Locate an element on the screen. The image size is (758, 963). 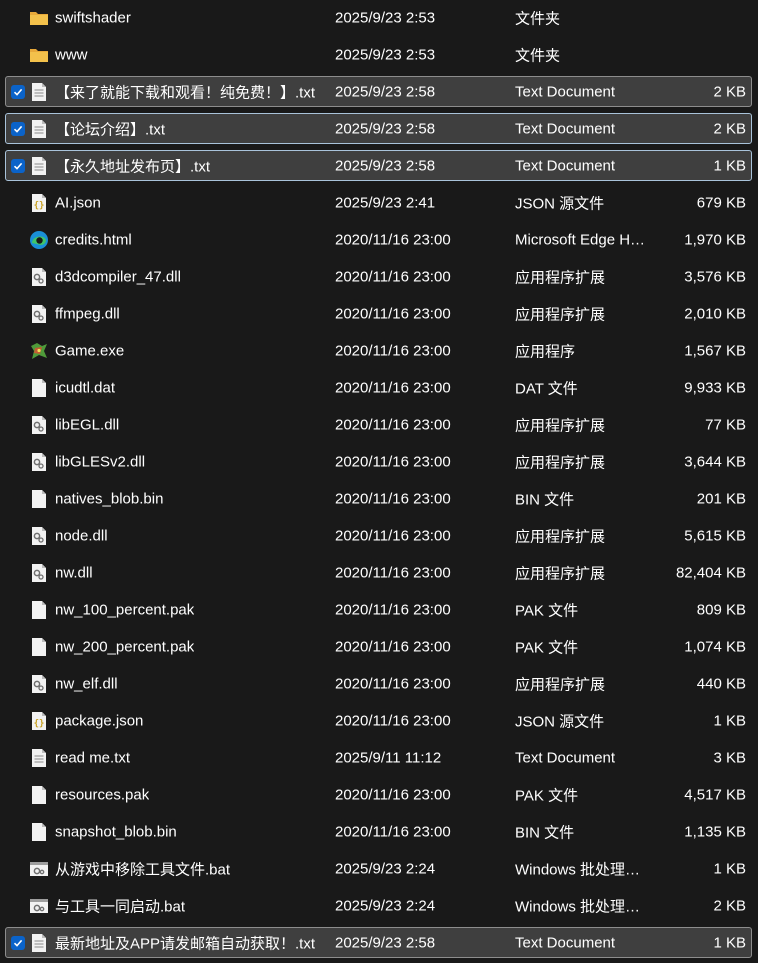
file-size: 2 KB is located at coordinates (729, 905).